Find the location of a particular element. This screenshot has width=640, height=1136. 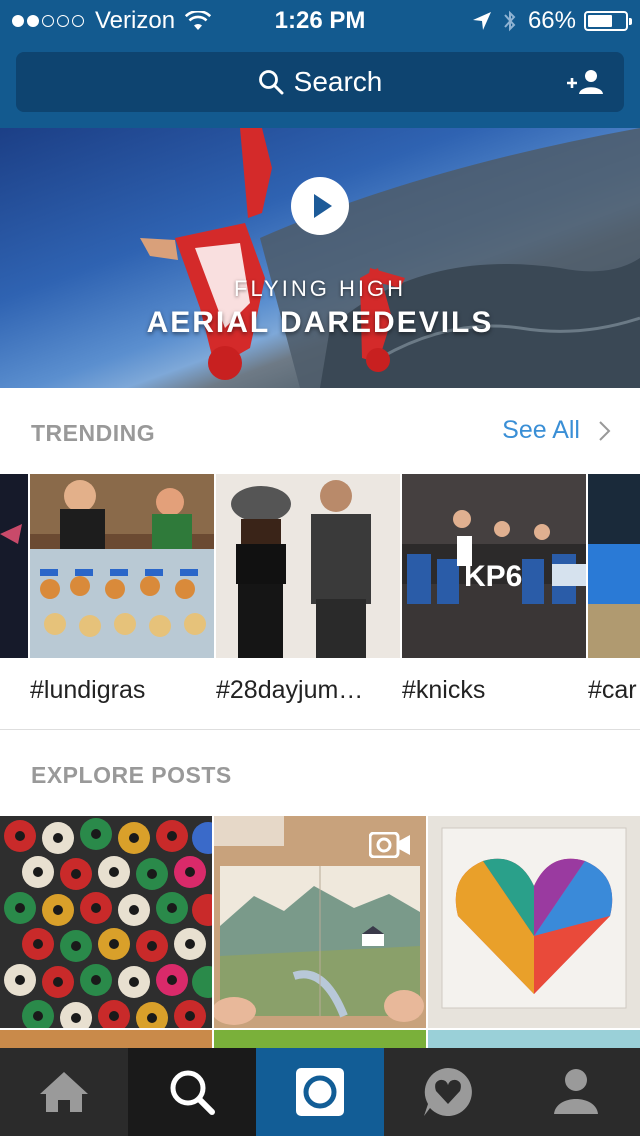

tab-search is located at coordinates (192, 1092).